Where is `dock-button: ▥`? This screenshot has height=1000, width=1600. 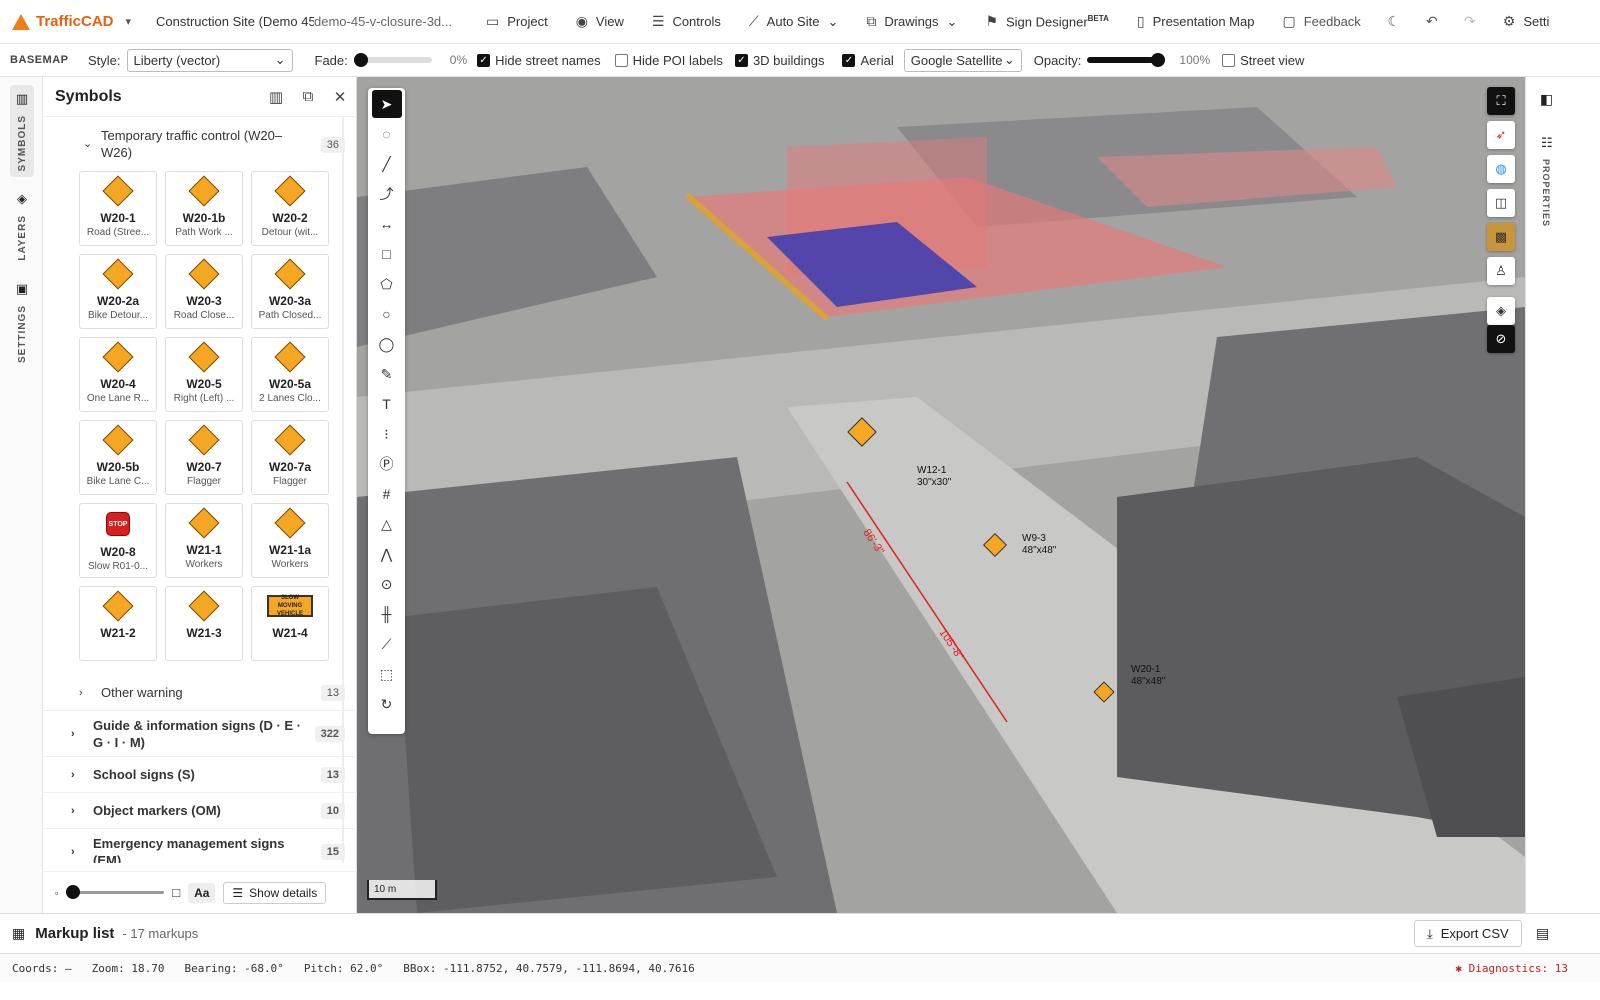 dock-button: ▥ is located at coordinates (276, 97).